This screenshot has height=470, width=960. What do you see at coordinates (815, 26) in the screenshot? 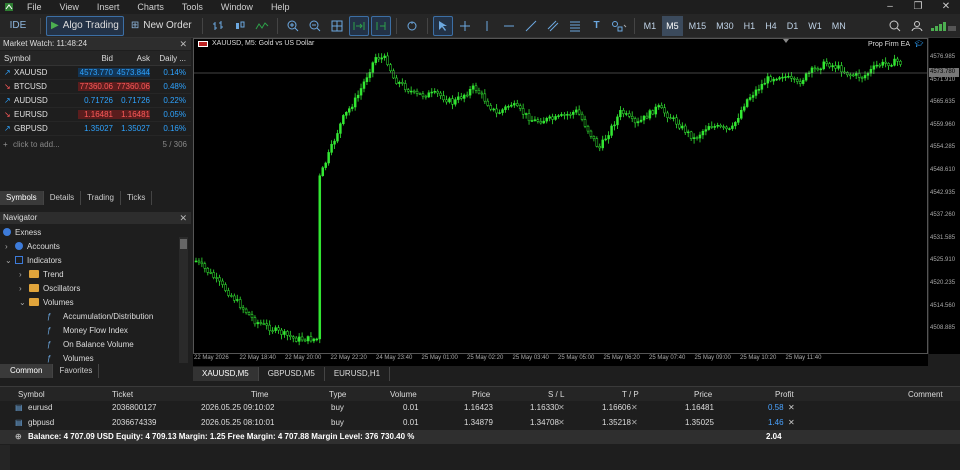
I see `tf-w1: W1` at bounding box center [815, 26].